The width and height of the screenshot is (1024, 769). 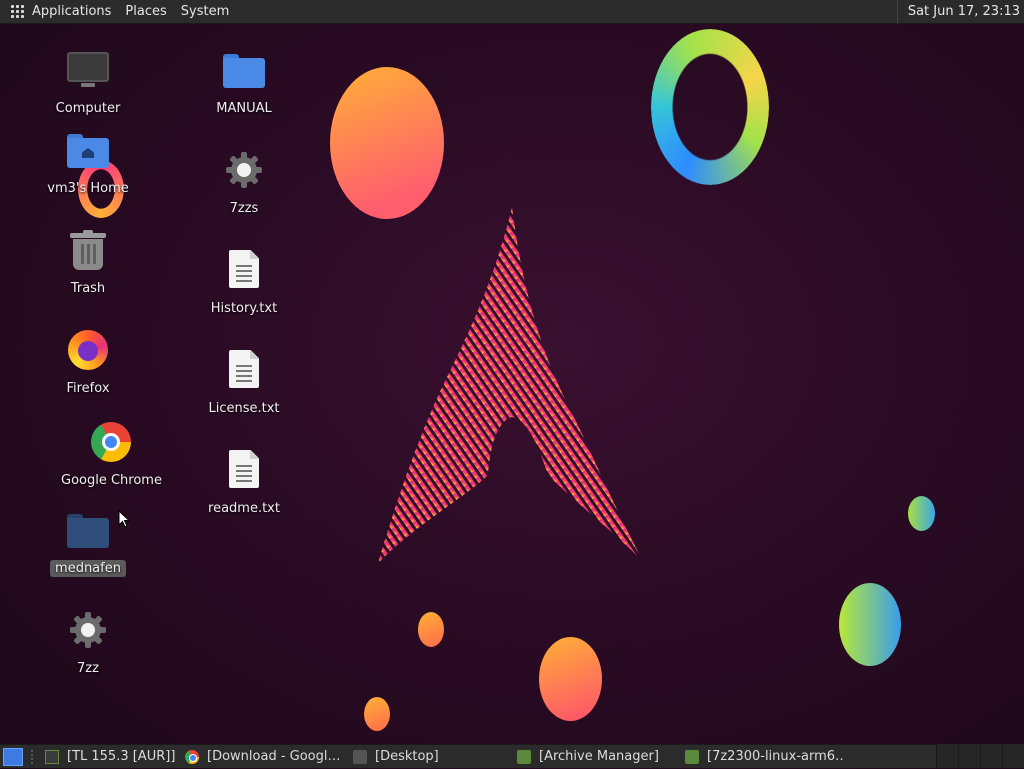 What do you see at coordinates (124, 519) in the screenshot?
I see `mouse-cursor-icon` at bounding box center [124, 519].